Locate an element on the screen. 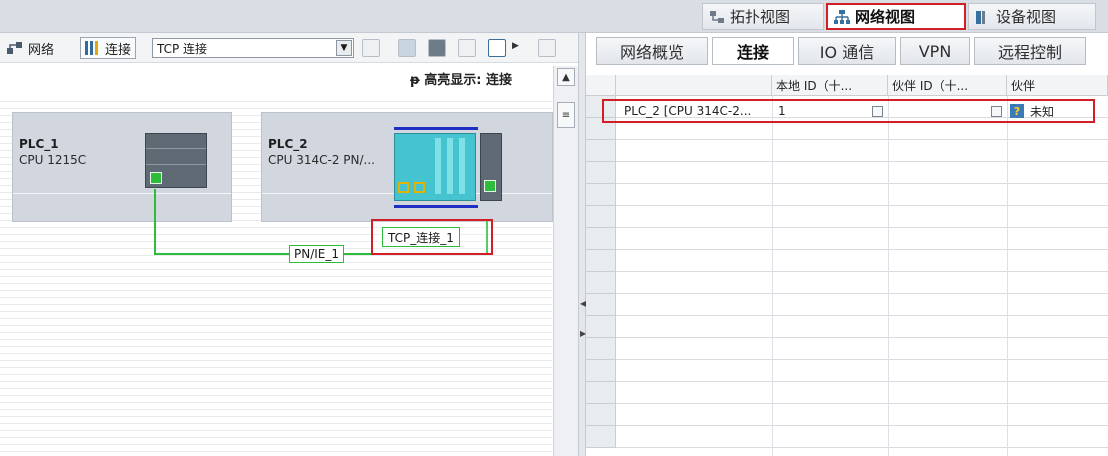 The image size is (1108, 456). connections-mode-icon is located at coordinates (91, 48).